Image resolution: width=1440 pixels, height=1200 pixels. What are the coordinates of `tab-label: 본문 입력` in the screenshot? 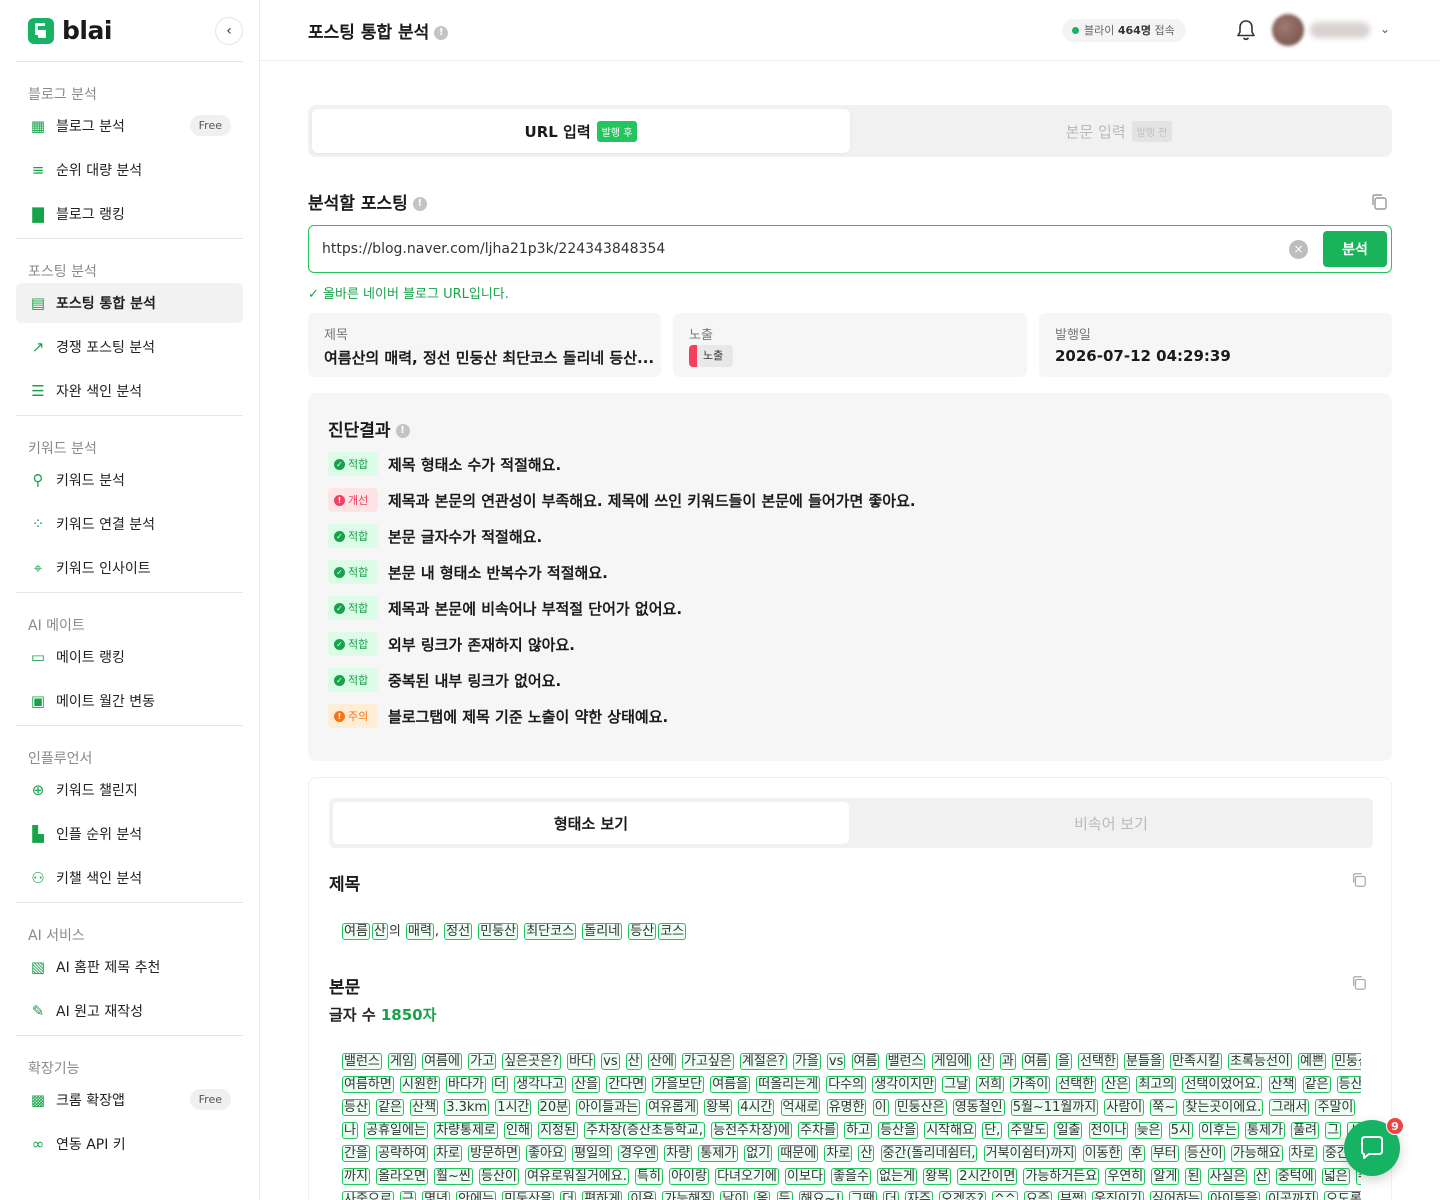 It's located at (1095, 131).